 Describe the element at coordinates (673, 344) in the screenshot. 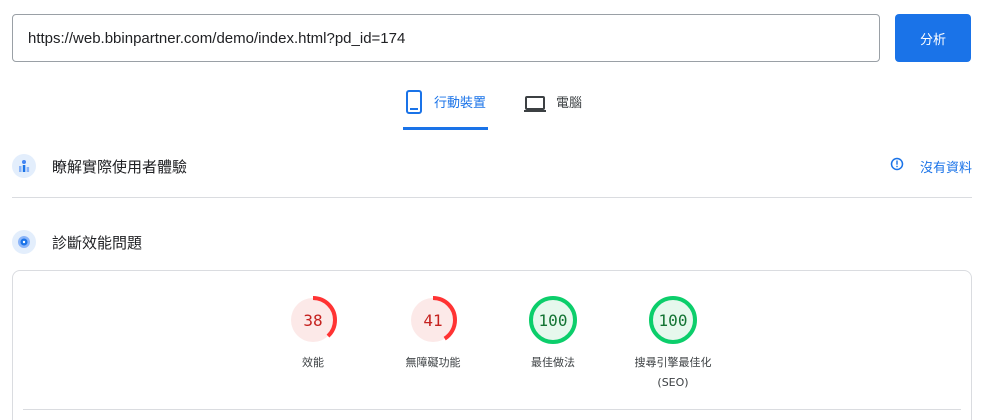

I see `gauge-seo: 100 搜尋引擎最佳化 (SEO)` at that location.